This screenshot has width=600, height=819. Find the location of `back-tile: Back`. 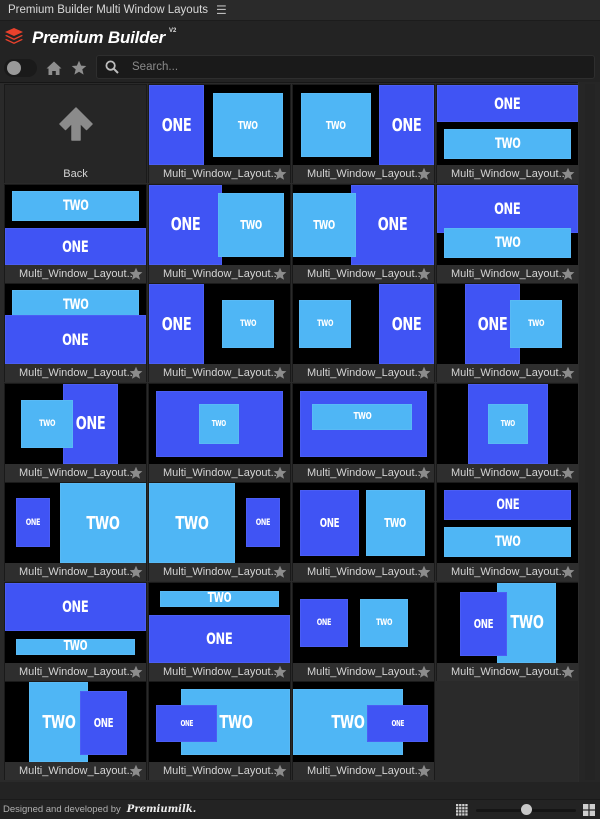

back-tile: Back is located at coordinates (75, 133).